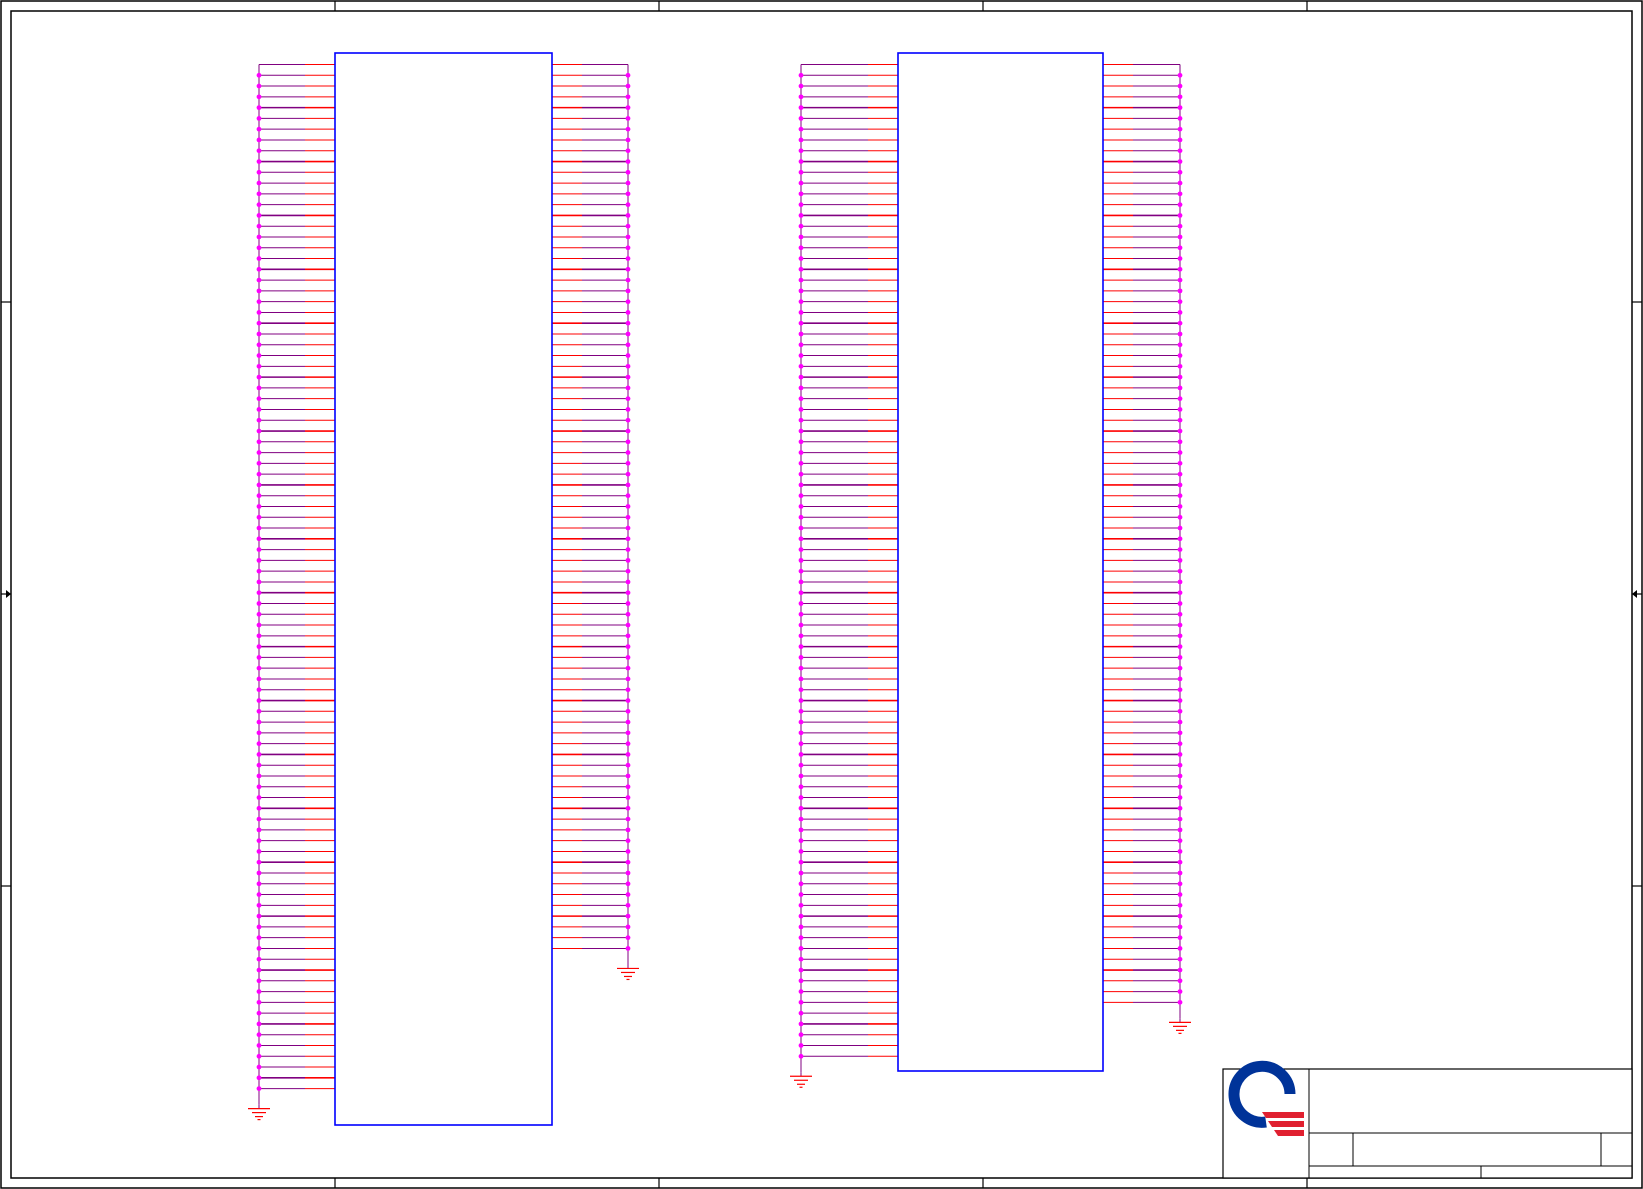 This screenshot has height=1189, width=1643. What do you see at coordinates (443, 589) in the screenshot?
I see `component-body` at bounding box center [443, 589].